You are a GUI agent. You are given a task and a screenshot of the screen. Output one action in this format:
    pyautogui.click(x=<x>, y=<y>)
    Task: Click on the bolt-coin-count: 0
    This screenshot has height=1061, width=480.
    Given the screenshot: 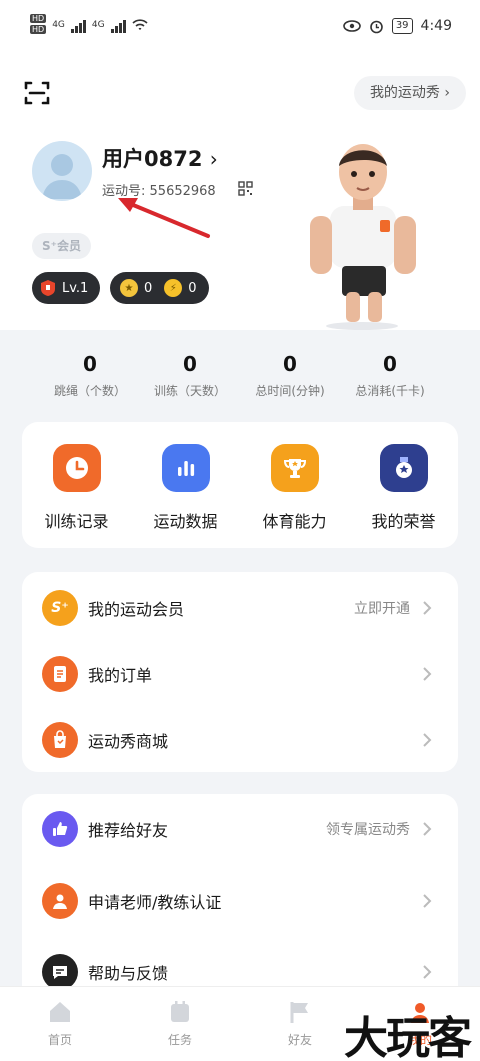 What is the action you would take?
    pyautogui.click(x=192, y=288)
    